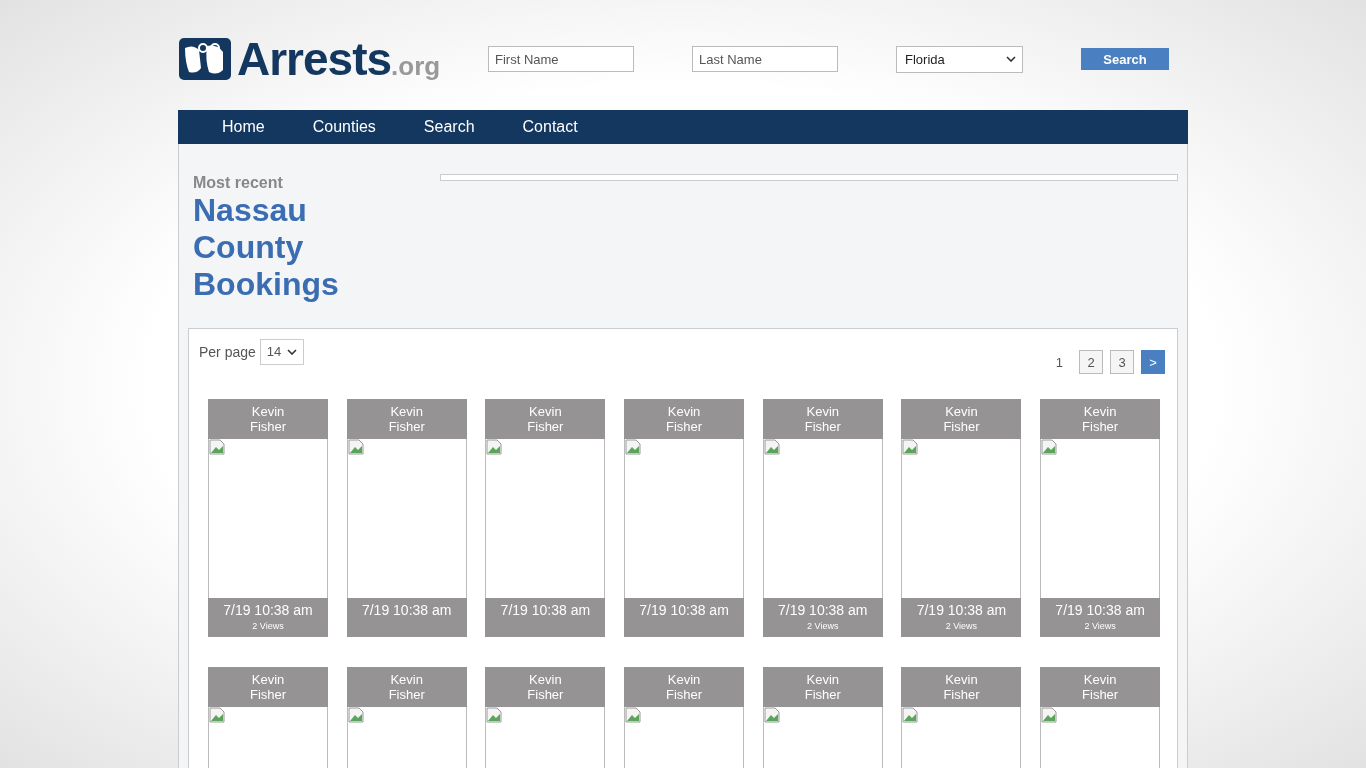 The width and height of the screenshot is (1366, 768). What do you see at coordinates (344, 127) in the screenshot?
I see `nav-link: Counties` at bounding box center [344, 127].